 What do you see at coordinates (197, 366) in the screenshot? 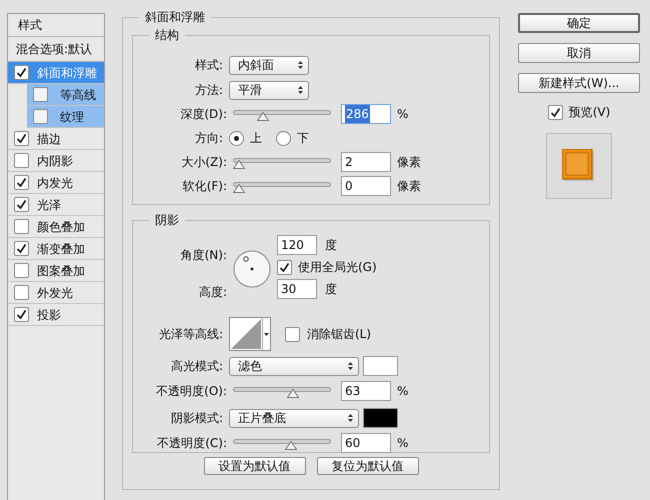
I see `field-label: 高光模式:` at bounding box center [197, 366].